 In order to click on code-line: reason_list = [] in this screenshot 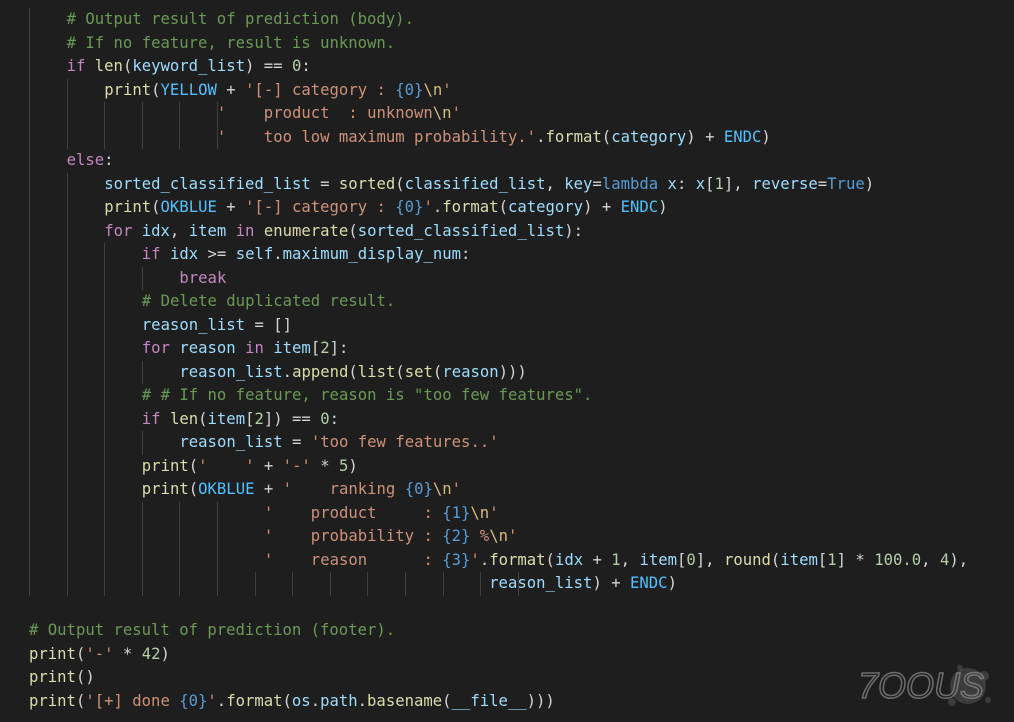, I will do `click(498, 325)`.